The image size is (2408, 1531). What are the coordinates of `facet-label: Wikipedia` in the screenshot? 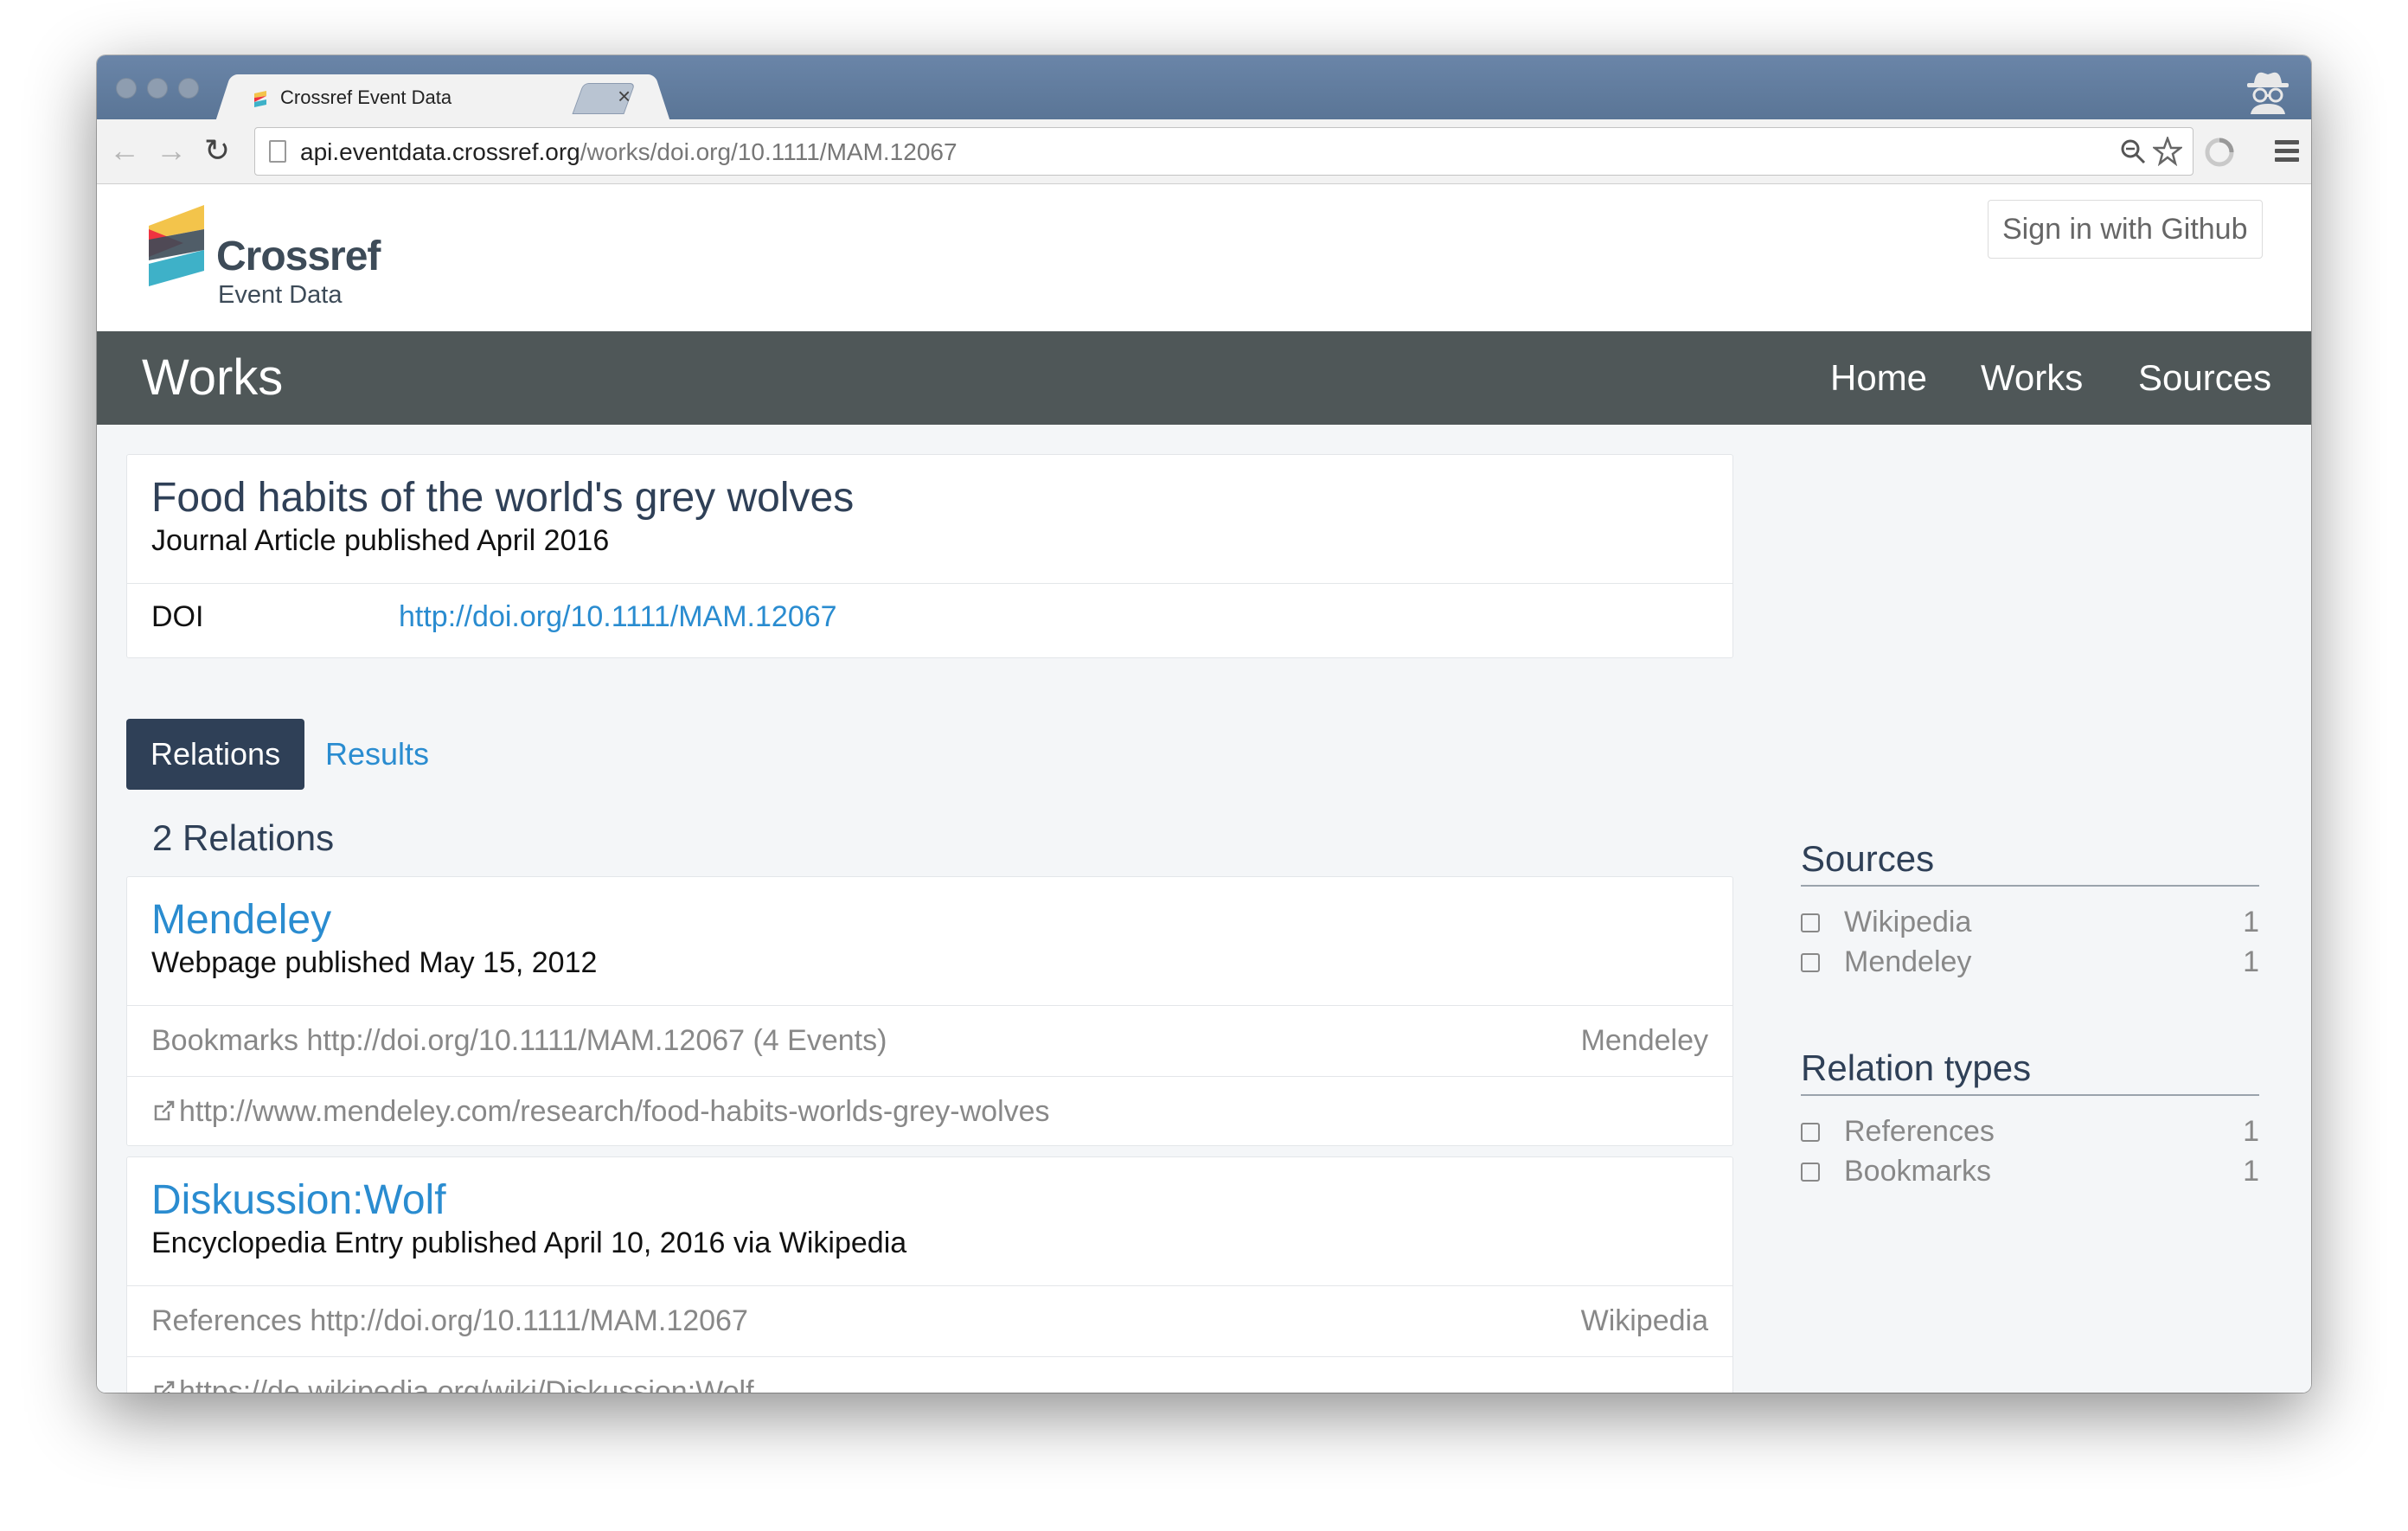 It's located at (1908, 922).